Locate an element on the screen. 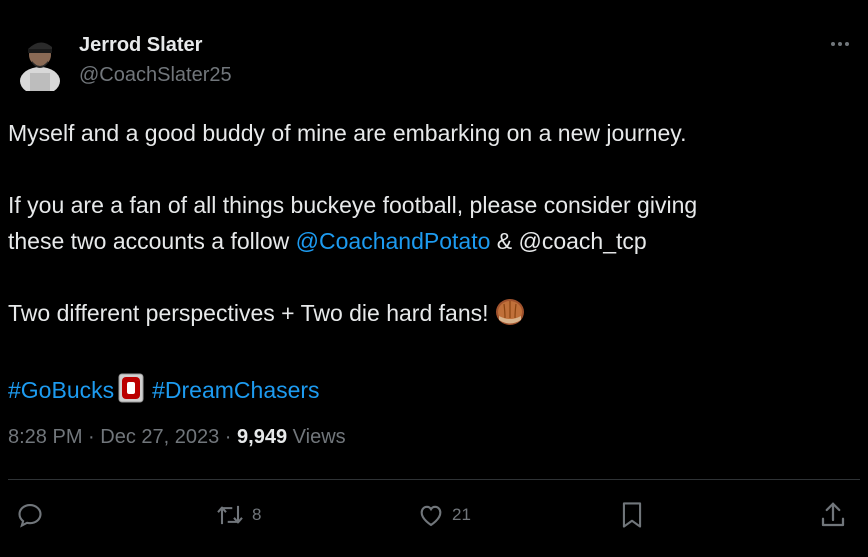 This screenshot has height=557, width=868. share-icon is located at coordinates (833, 515).